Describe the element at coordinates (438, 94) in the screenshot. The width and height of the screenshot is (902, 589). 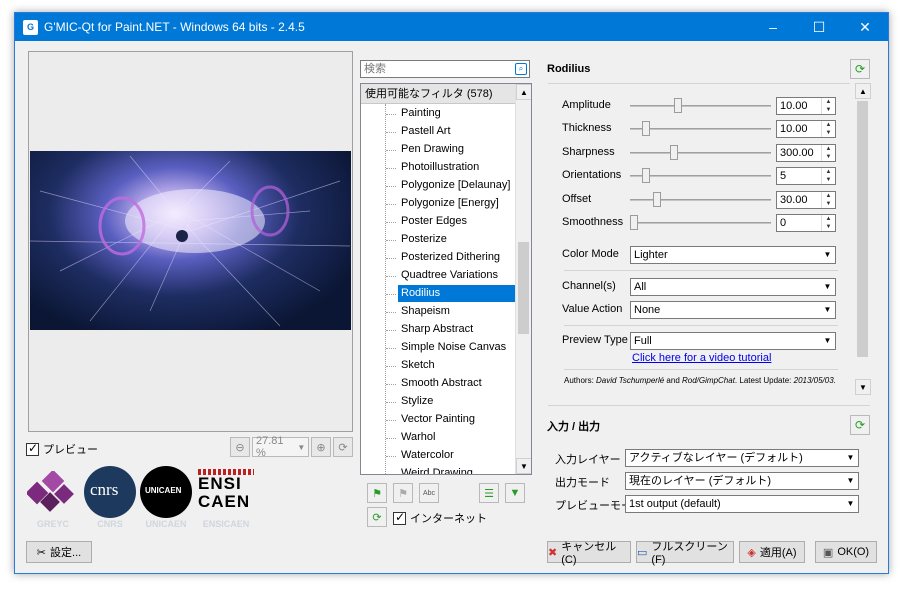
I see `filter-tree-header: 使用可能なフィルタ (578)` at that location.